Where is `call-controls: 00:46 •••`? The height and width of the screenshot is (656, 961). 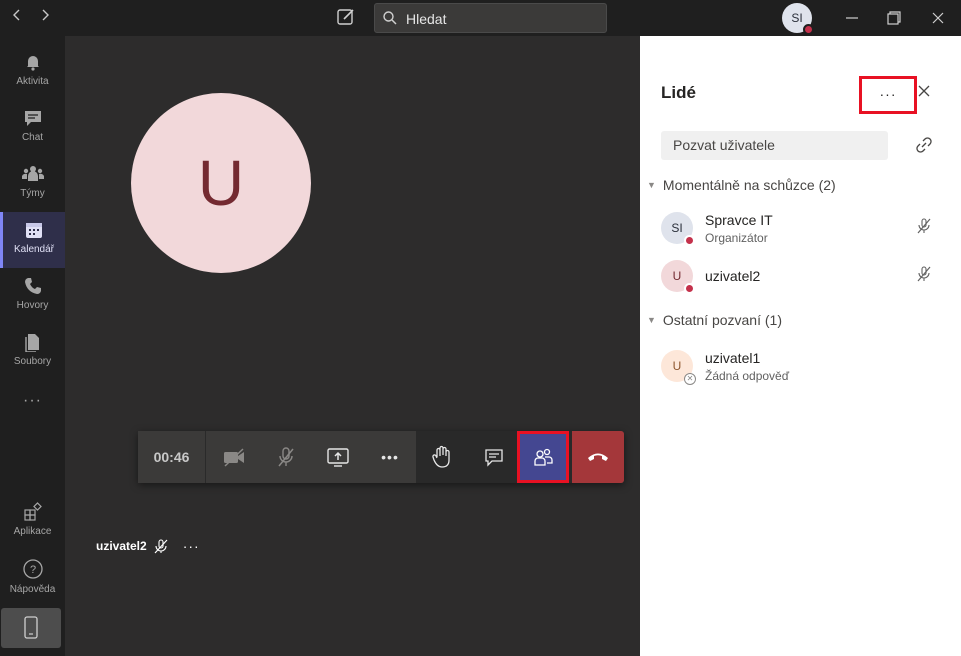 call-controls: 00:46 ••• is located at coordinates (381, 457).